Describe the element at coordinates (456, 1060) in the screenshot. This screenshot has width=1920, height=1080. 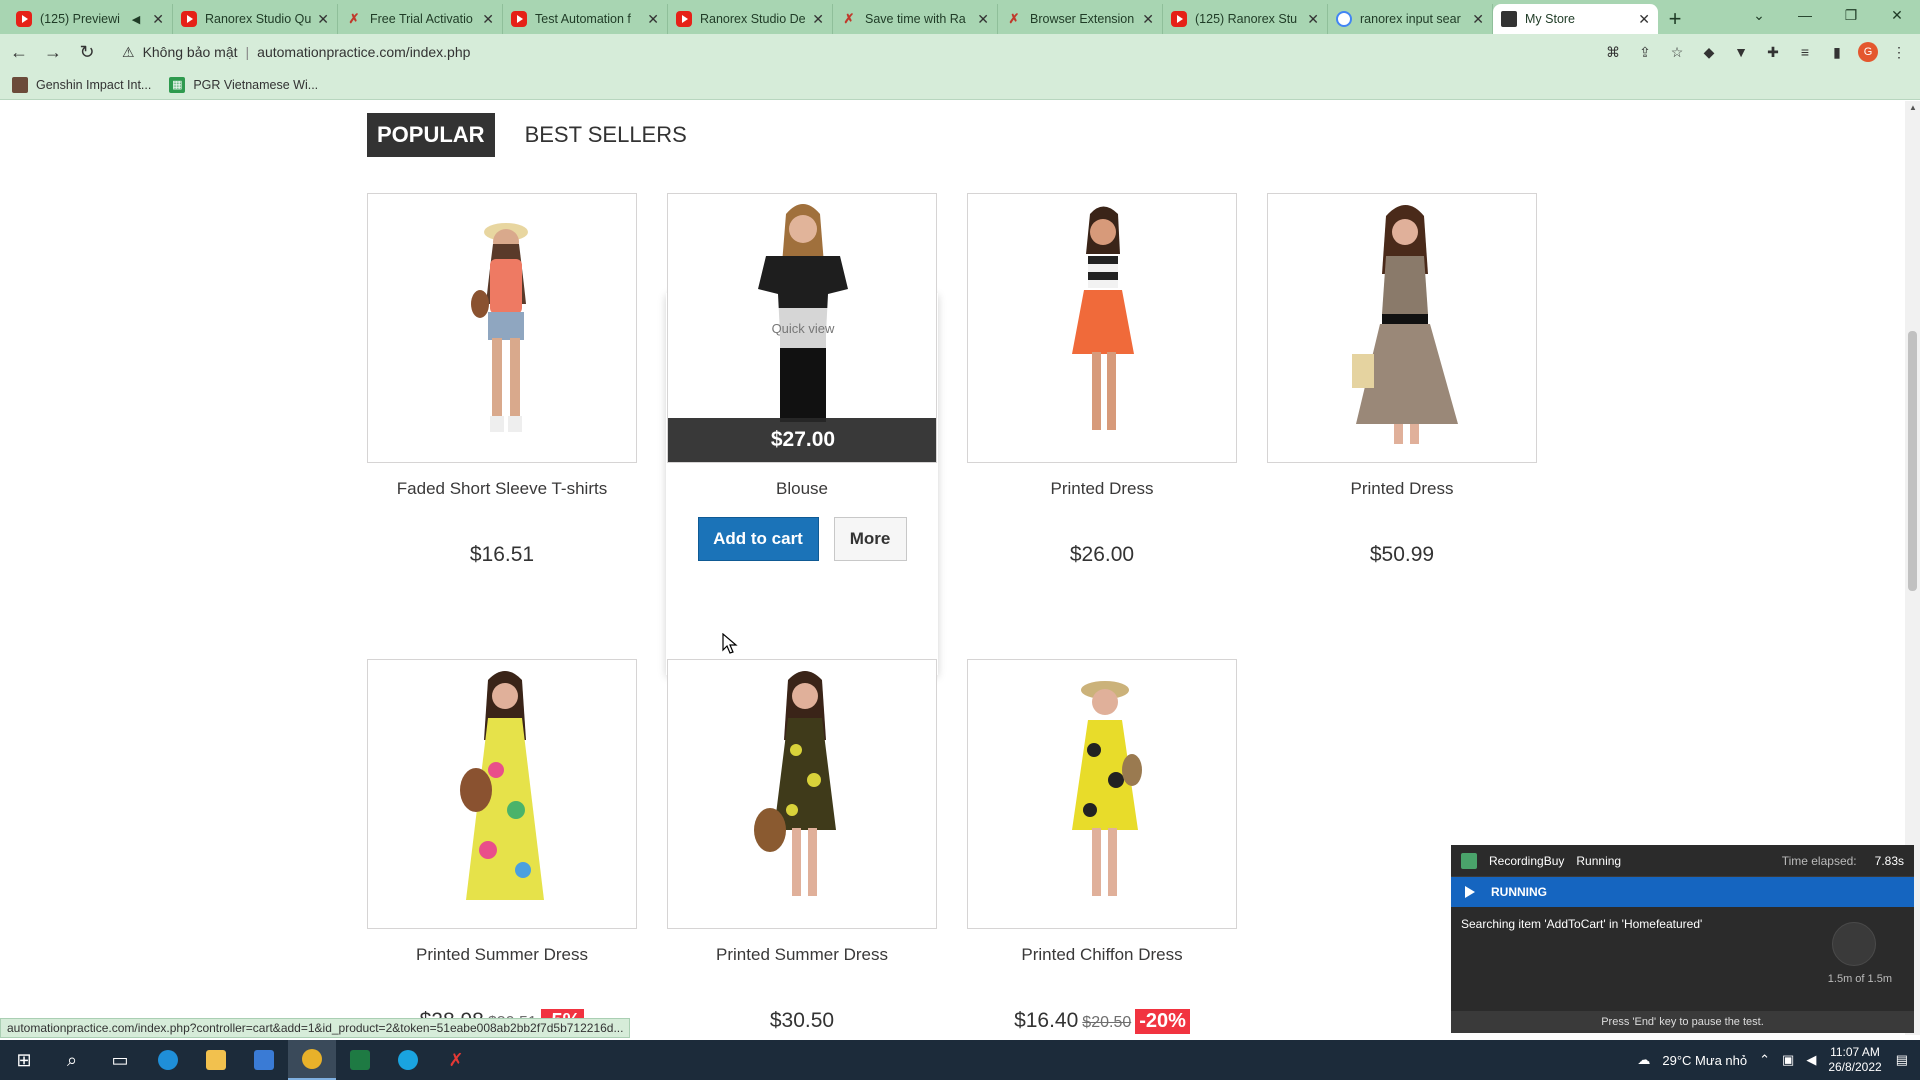
I see `ranorex-taskbar-icon: ✗` at that location.